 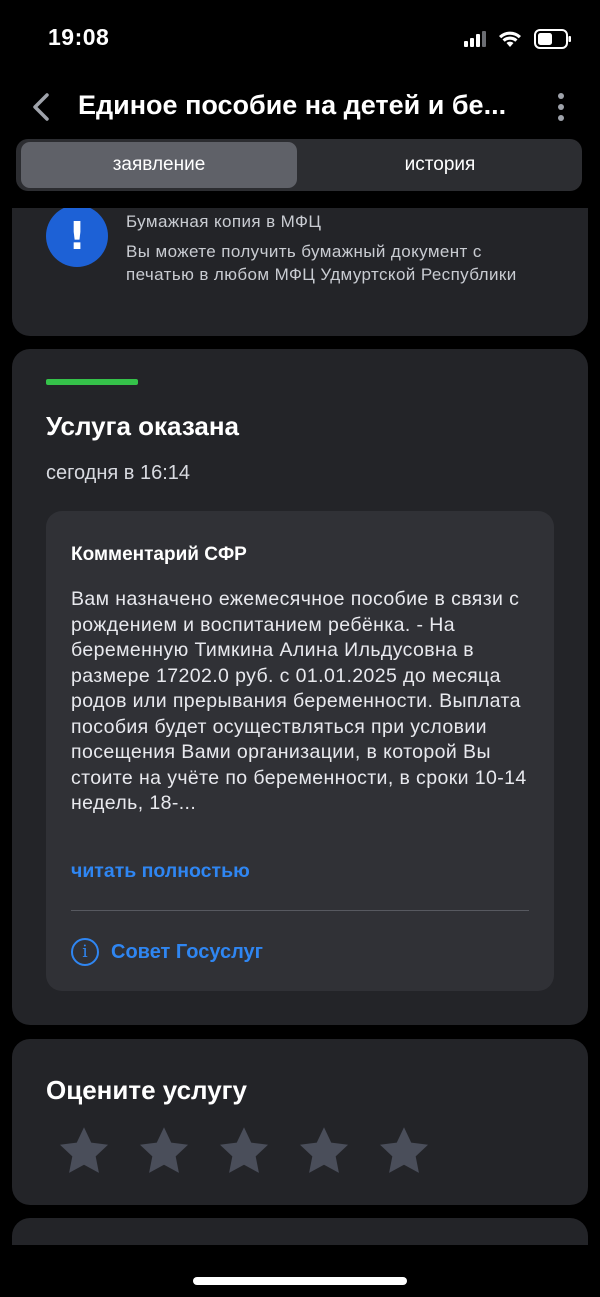 What do you see at coordinates (160, 871) in the screenshot?
I see `read-more-link: читать полностью` at bounding box center [160, 871].